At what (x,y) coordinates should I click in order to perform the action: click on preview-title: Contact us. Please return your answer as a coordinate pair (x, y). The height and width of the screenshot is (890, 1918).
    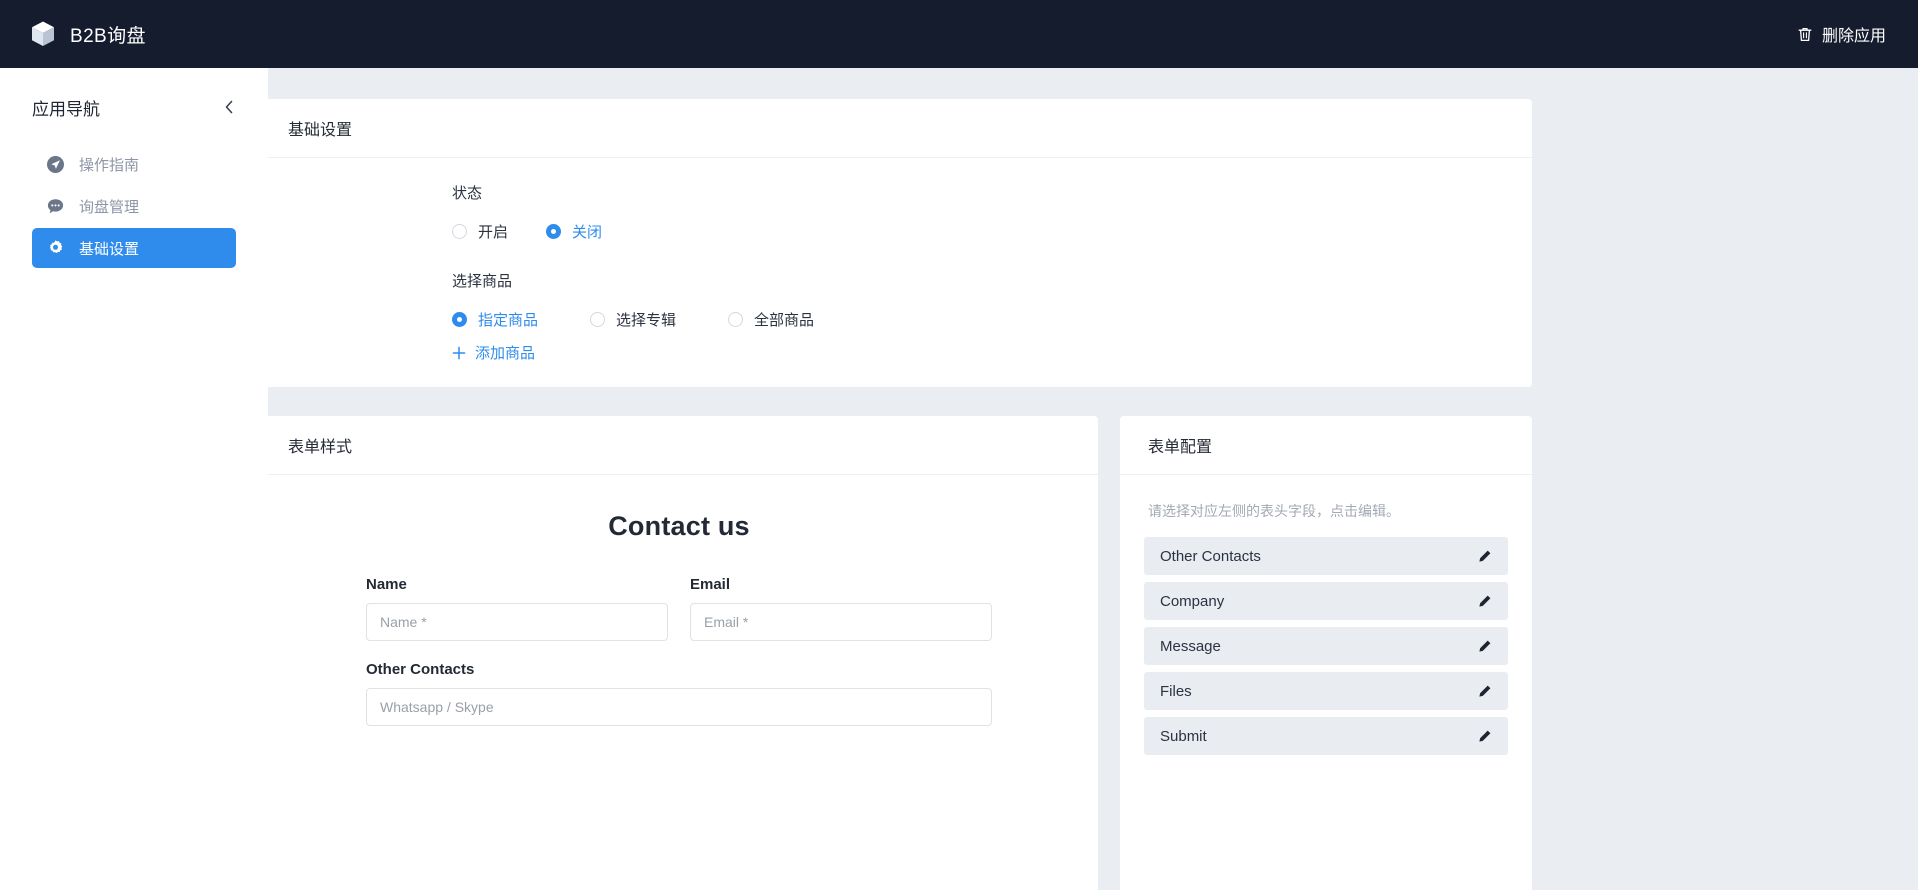
    Looking at the image, I should click on (679, 526).